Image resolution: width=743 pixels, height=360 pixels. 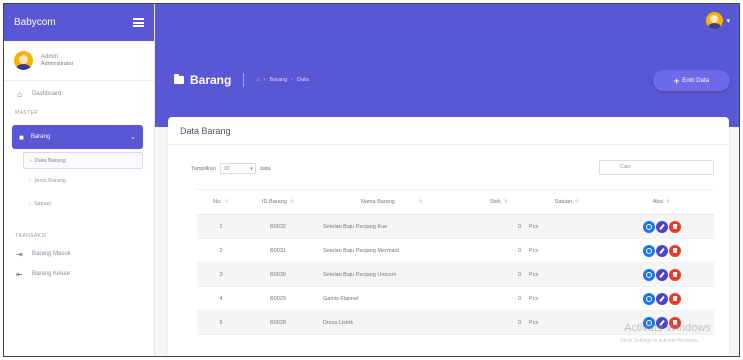 I want to click on col-stok: Stok ⇅, so click(x=499, y=202).